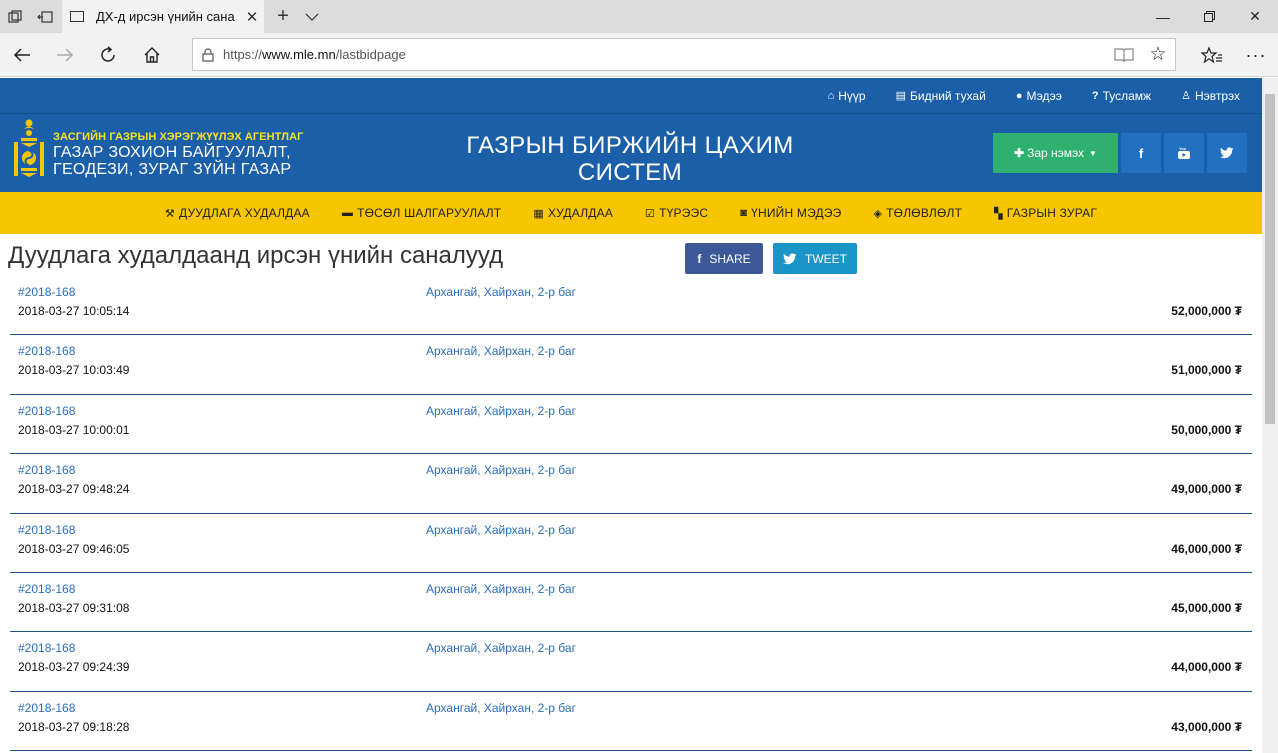  What do you see at coordinates (1044, 95) in the screenshot?
I see `nav-label: Мэдээ` at bounding box center [1044, 95].